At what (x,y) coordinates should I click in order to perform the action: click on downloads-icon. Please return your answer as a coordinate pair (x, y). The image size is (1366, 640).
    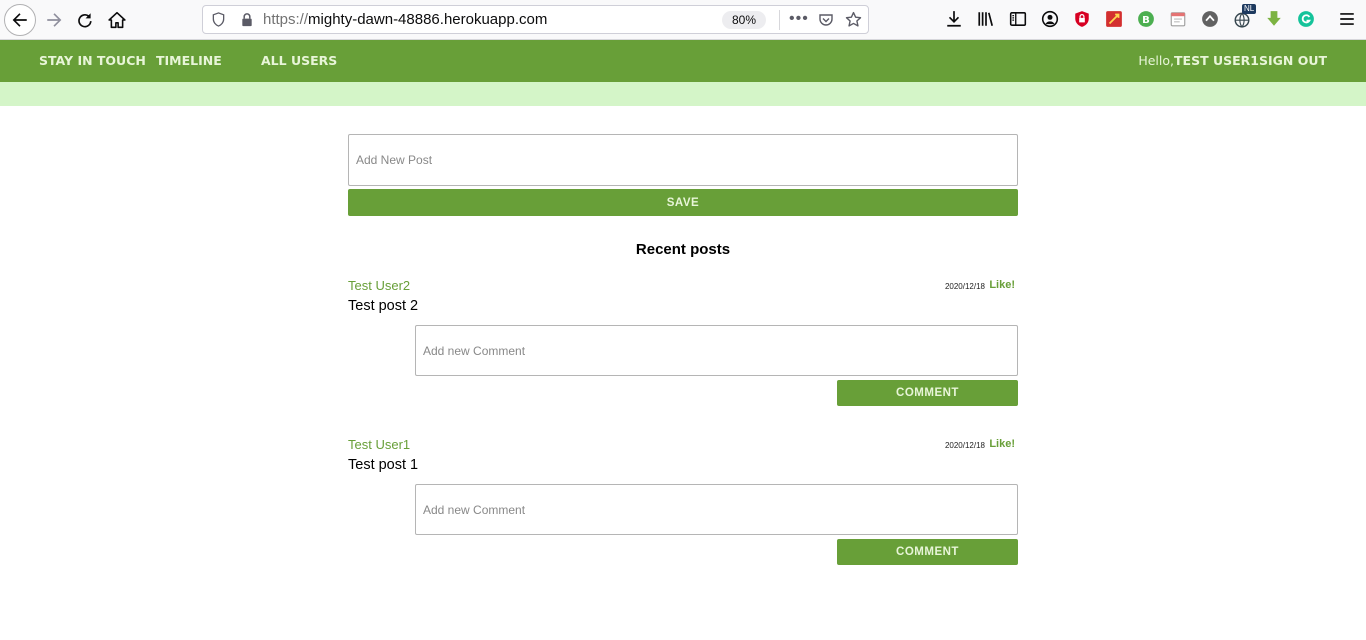
    Looking at the image, I should click on (954, 19).